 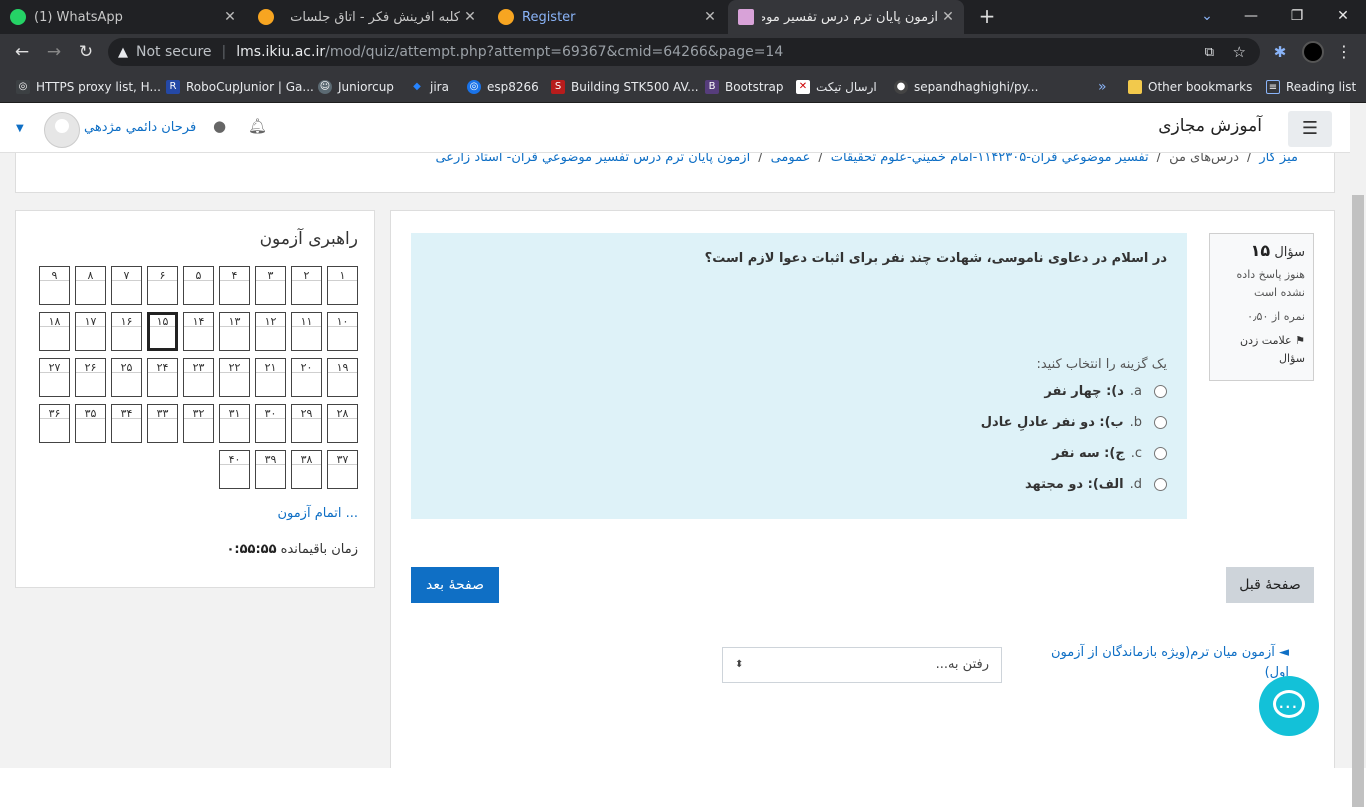 What do you see at coordinates (455, 585) in the screenshot?
I see `next-page-button: صفحهٔ بعد` at bounding box center [455, 585].